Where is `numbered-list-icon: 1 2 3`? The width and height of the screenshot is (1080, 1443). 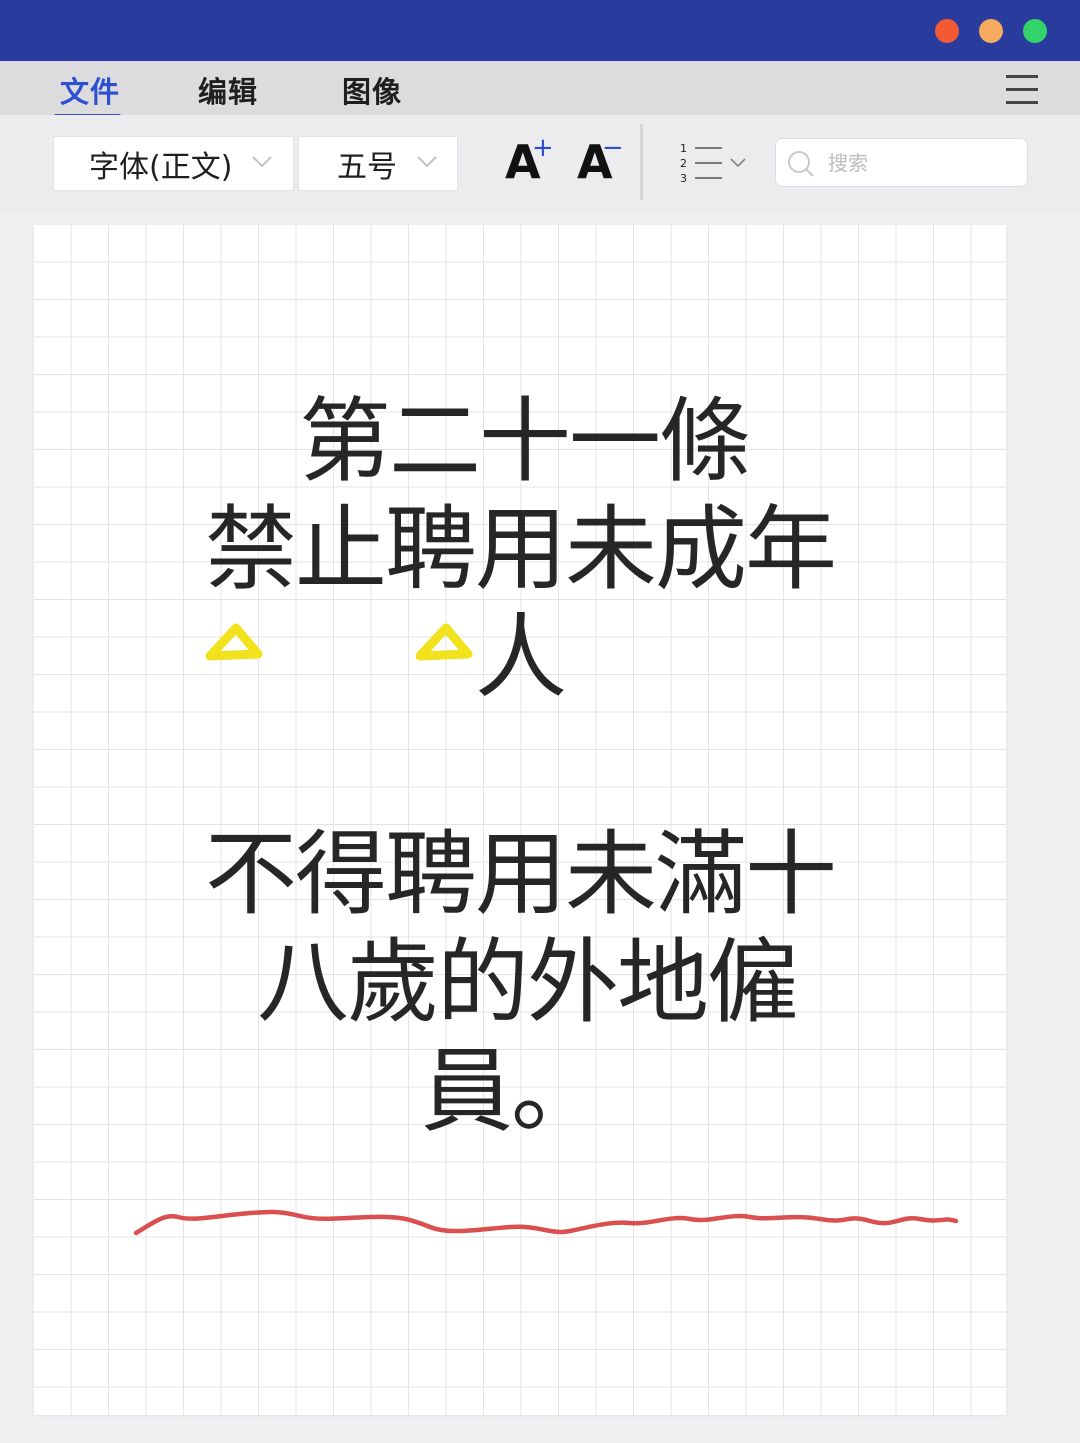
numbered-list-icon: 1 2 3 is located at coordinates (713, 163).